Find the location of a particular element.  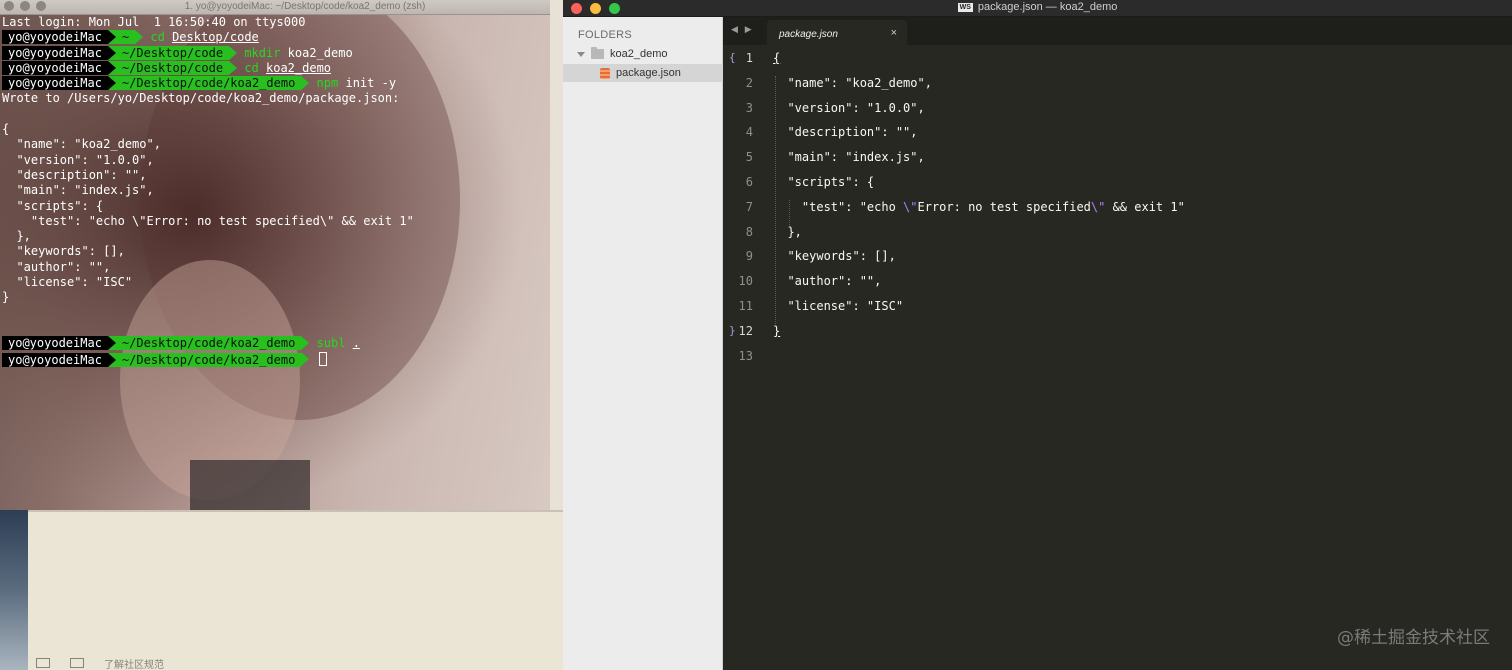

output-line: "scripts": { is located at coordinates (53, 205).